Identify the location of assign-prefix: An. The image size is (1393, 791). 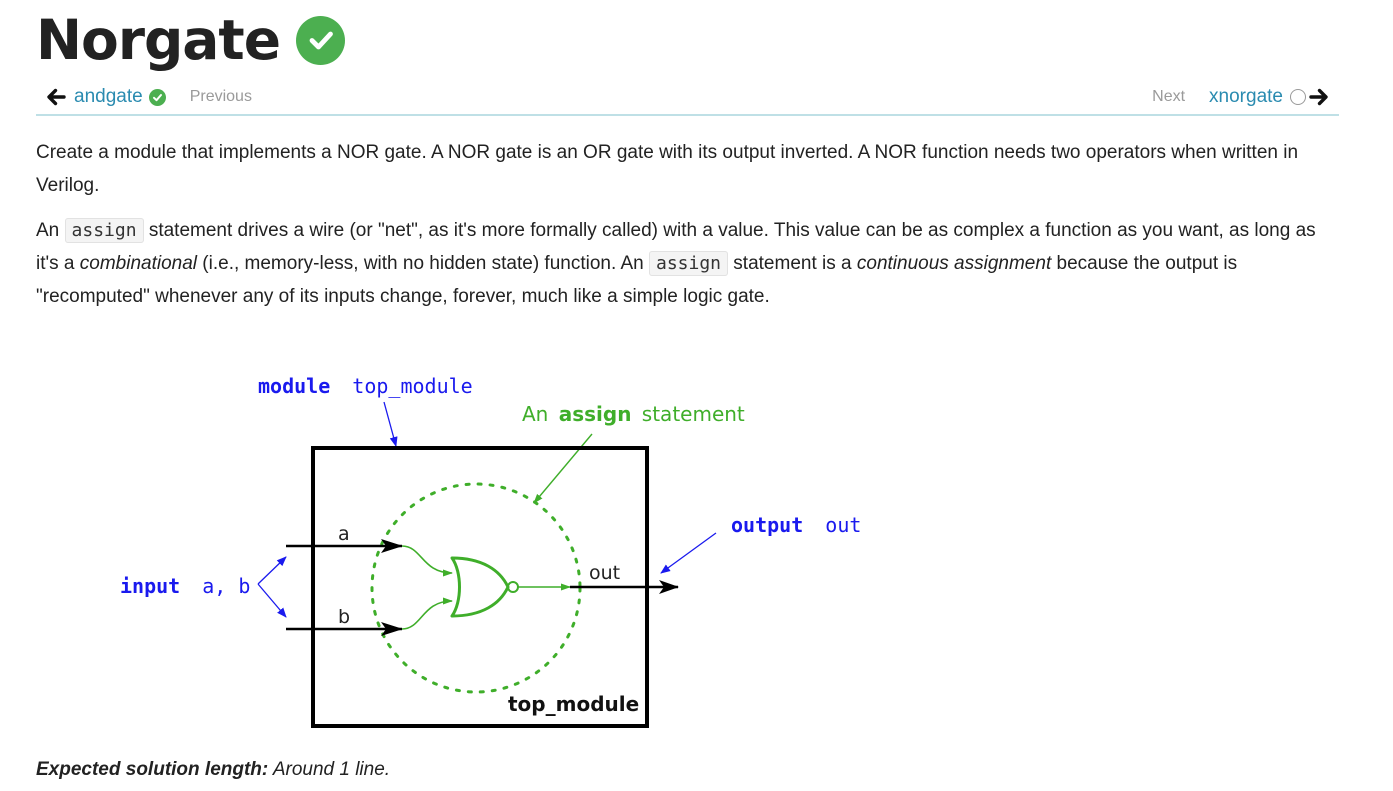
(535, 414).